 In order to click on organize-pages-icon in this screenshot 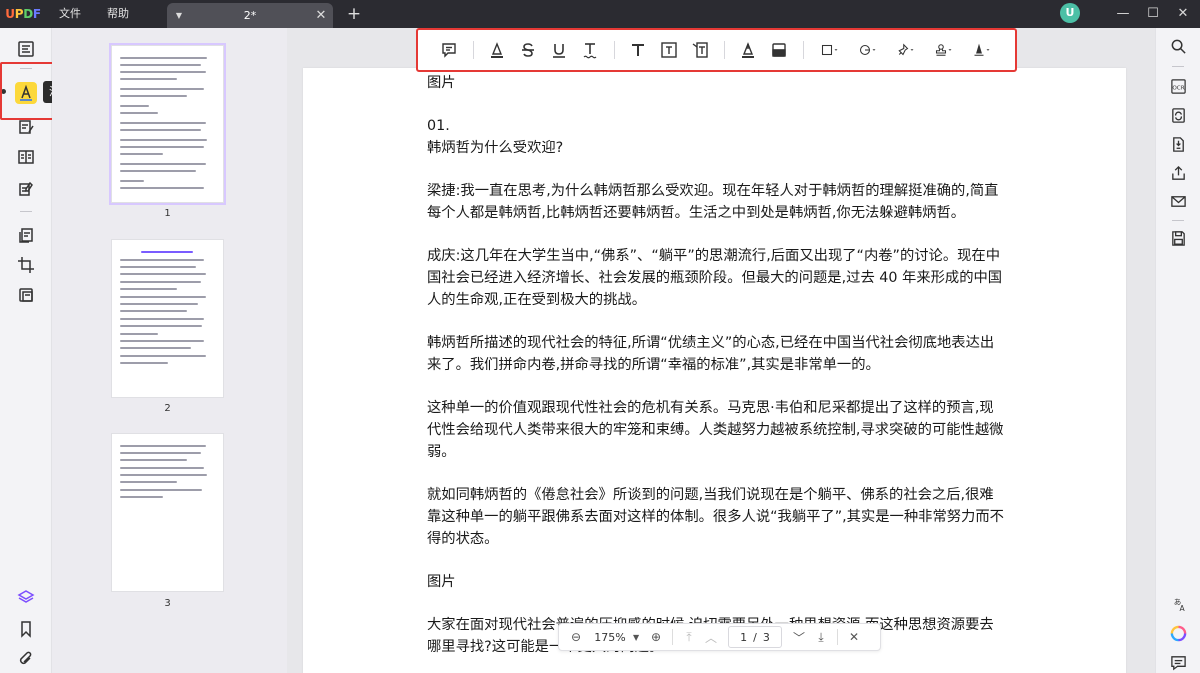, I will do `click(26, 235)`.